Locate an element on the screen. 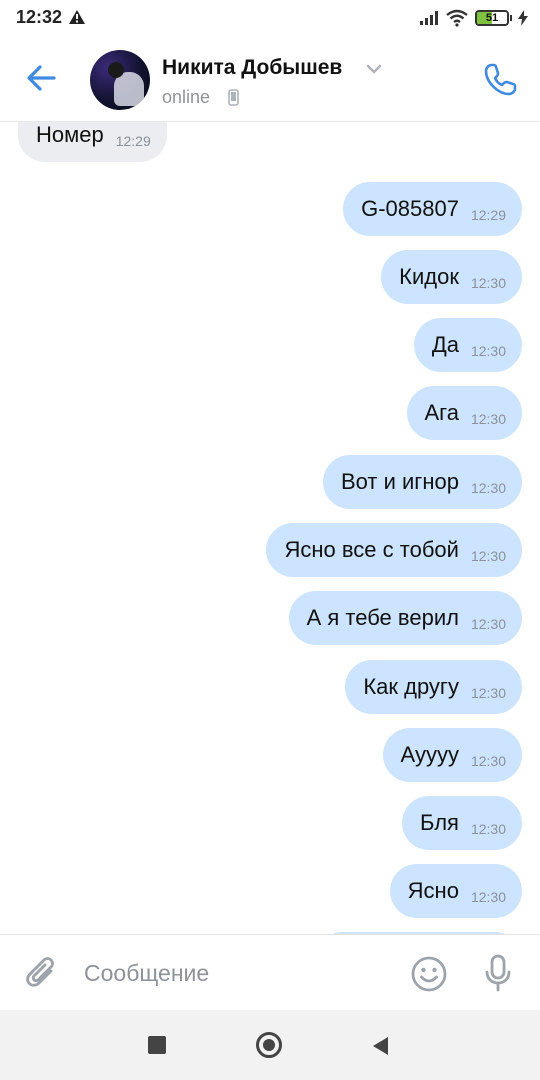 The image size is (540, 1080). message-bubble-outgoing: А я тебе верил 12:30 is located at coordinates (405, 618).